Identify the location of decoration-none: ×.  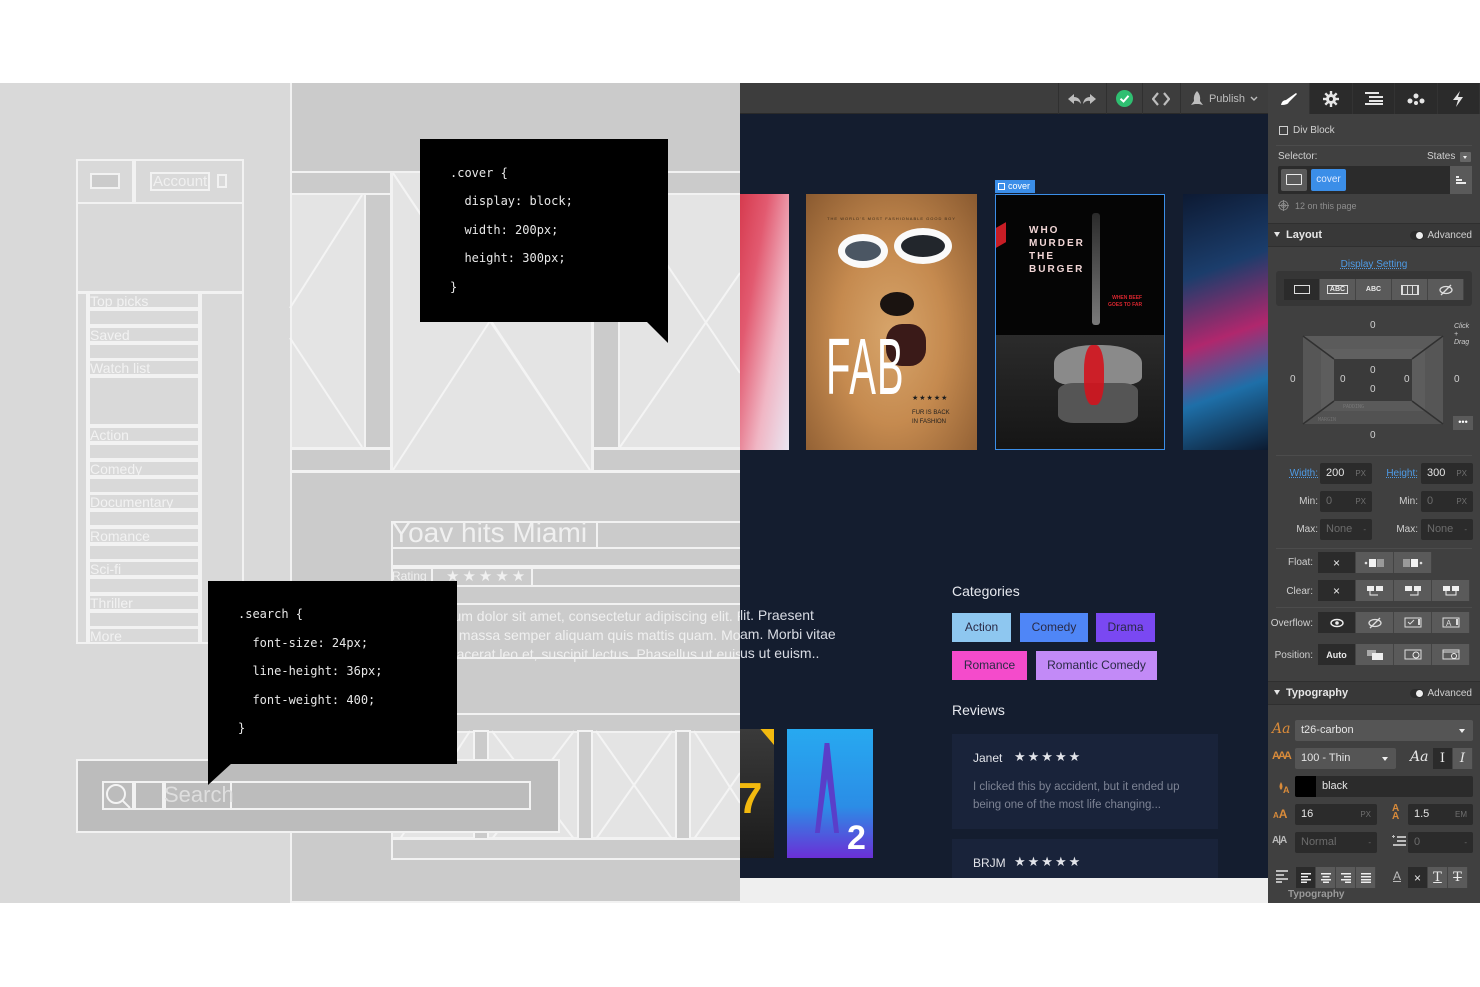
(1418, 877).